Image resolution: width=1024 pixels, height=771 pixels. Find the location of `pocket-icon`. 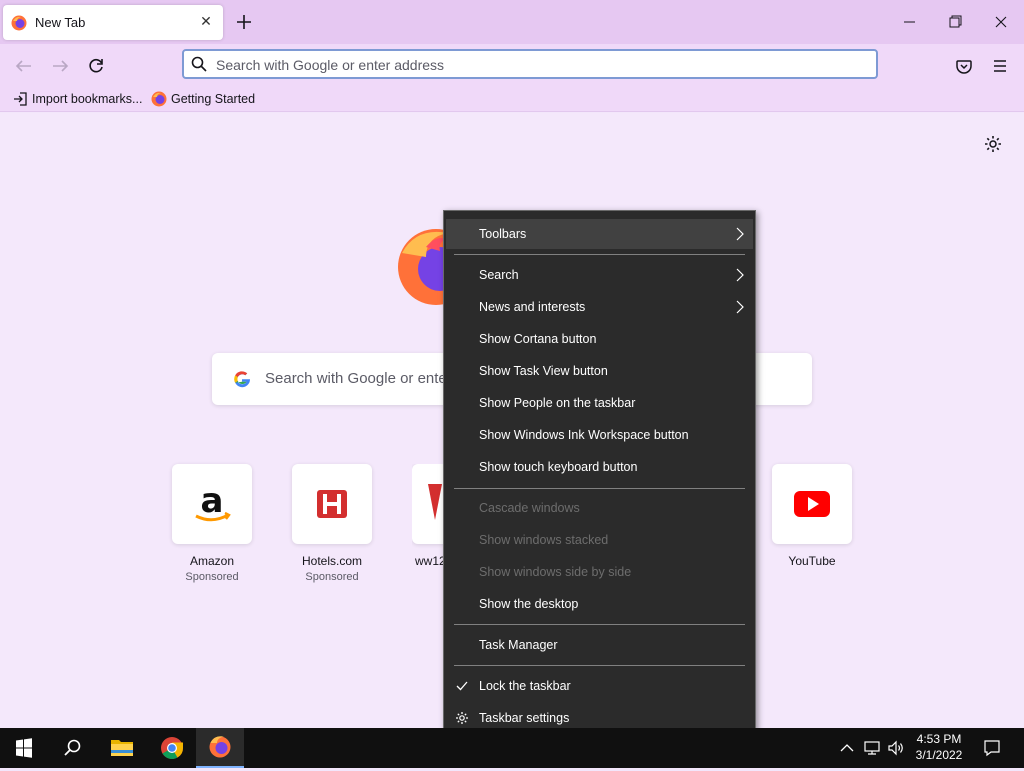

pocket-icon is located at coordinates (964, 66).